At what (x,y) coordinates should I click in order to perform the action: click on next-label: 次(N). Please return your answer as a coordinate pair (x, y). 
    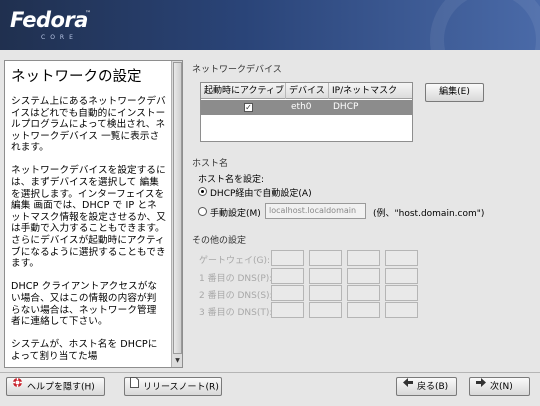
    Looking at the image, I should click on (501, 387).